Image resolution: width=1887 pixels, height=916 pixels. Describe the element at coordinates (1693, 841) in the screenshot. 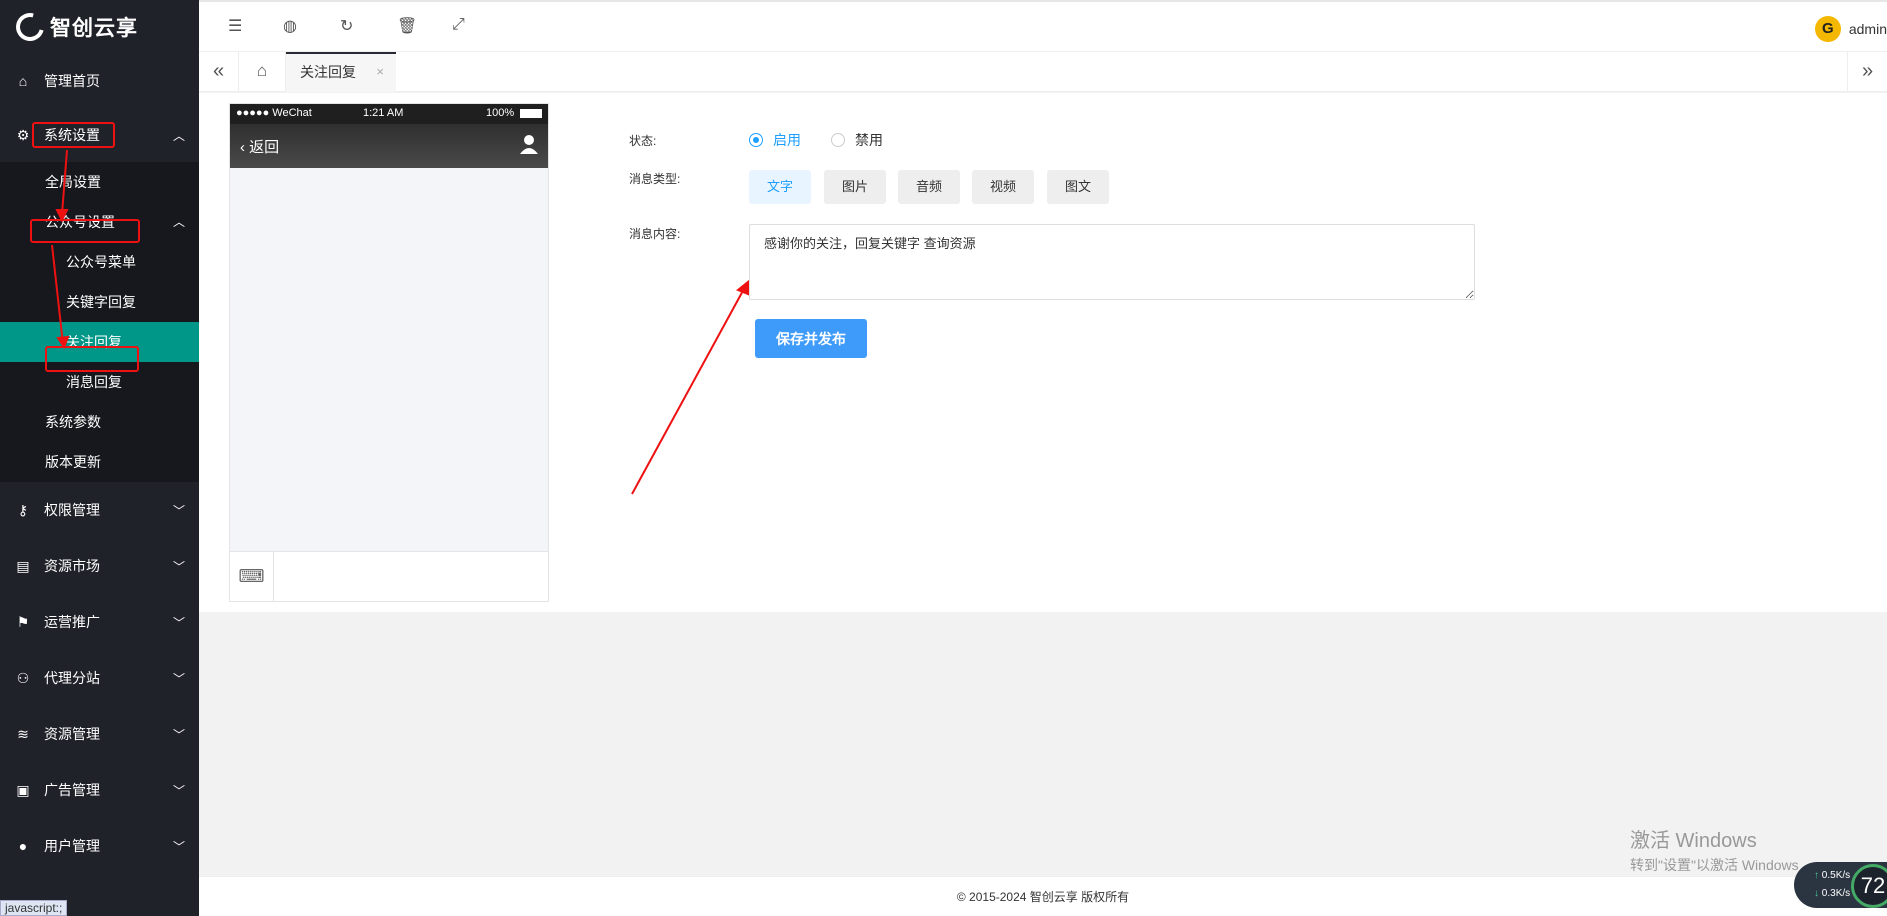

I see `watermark-title: 激活 Windows` at that location.